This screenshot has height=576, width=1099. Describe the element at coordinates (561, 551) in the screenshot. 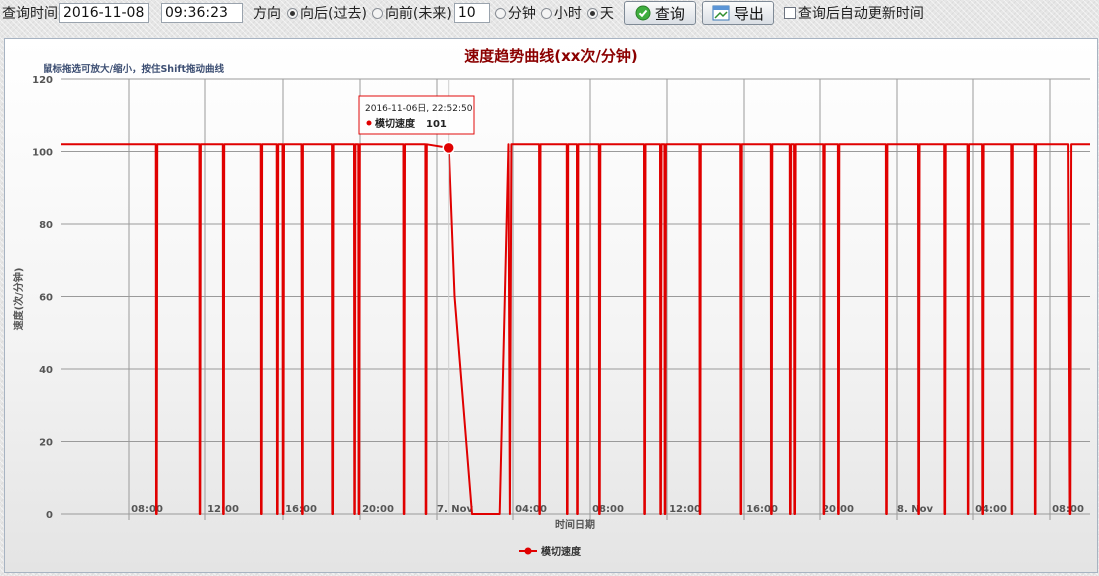

I see `legend-label: 模切速度` at that location.